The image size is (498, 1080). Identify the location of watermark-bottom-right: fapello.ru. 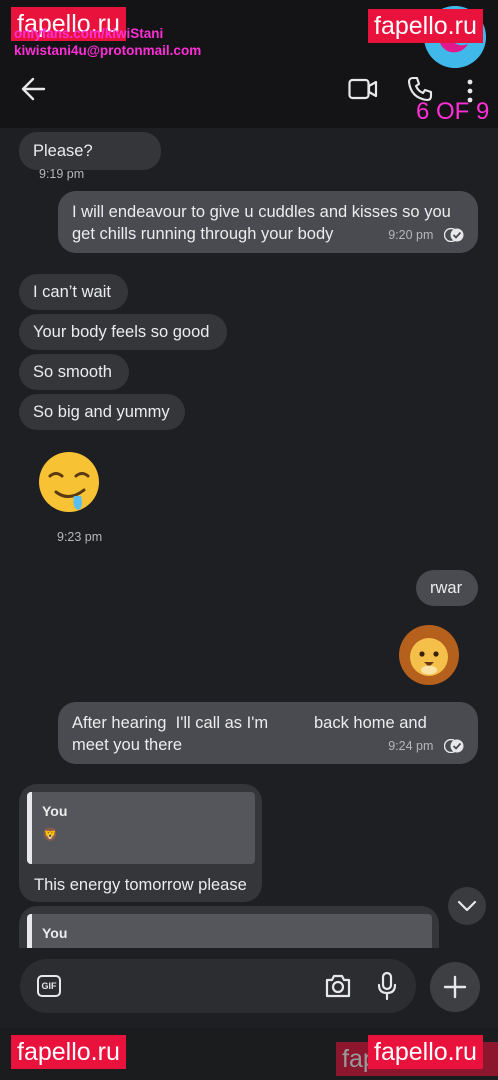
(425, 1052).